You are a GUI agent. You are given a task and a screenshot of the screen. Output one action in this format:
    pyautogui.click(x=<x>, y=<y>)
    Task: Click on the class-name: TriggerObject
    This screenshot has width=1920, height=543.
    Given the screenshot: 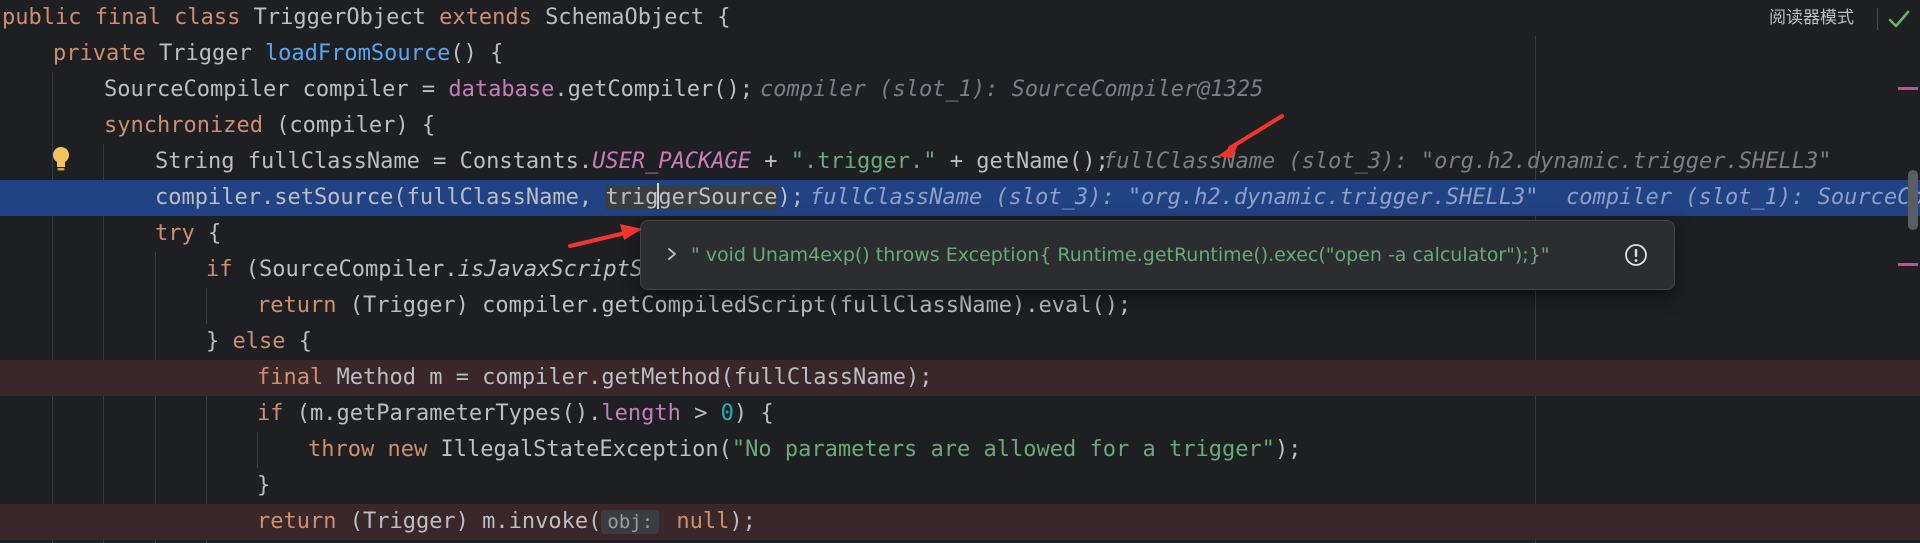 What is the action you would take?
    pyautogui.click(x=346, y=17)
    